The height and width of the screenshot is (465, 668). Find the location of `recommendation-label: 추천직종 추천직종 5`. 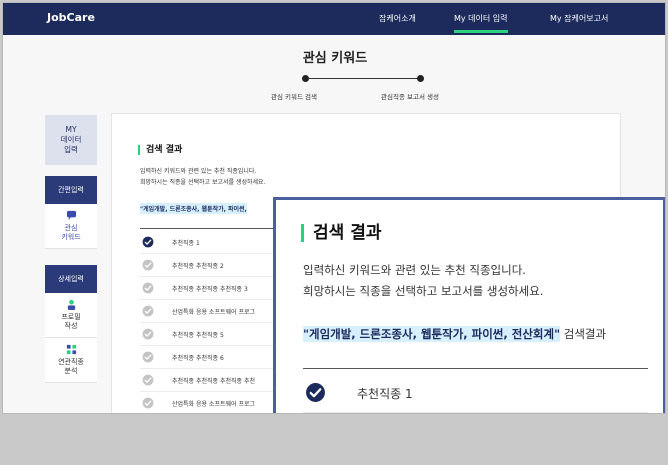

recommendation-label: 추천직종 추천직종 5 is located at coordinates (198, 335).